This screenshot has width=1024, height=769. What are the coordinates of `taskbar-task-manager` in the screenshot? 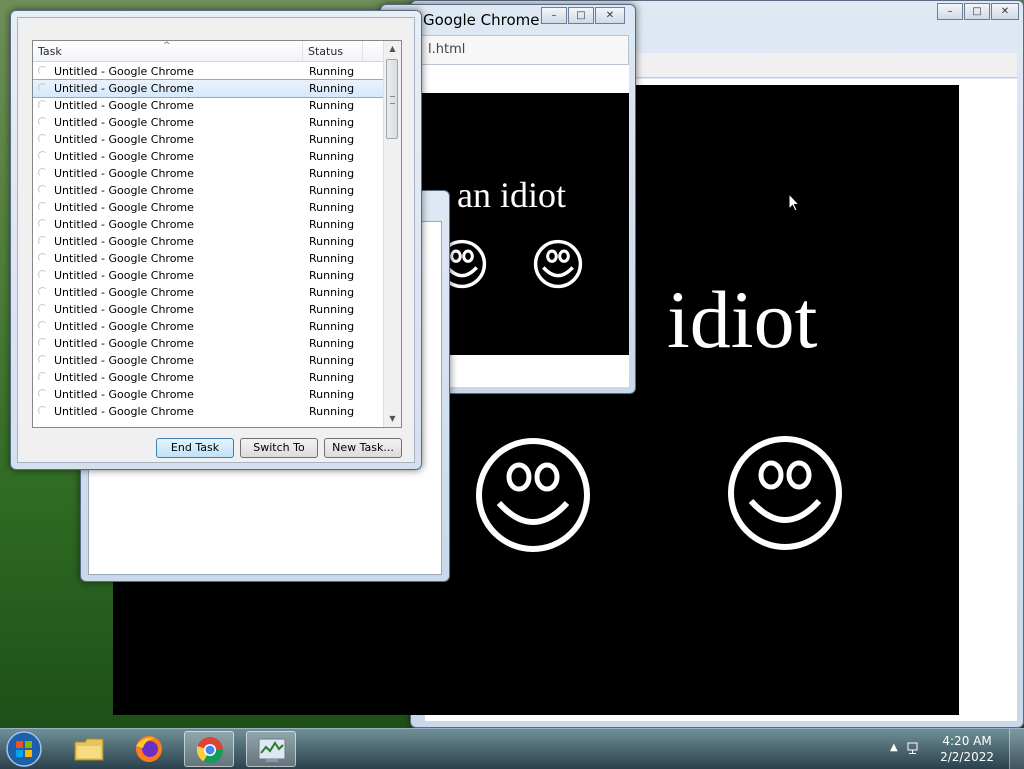 It's located at (271, 749).